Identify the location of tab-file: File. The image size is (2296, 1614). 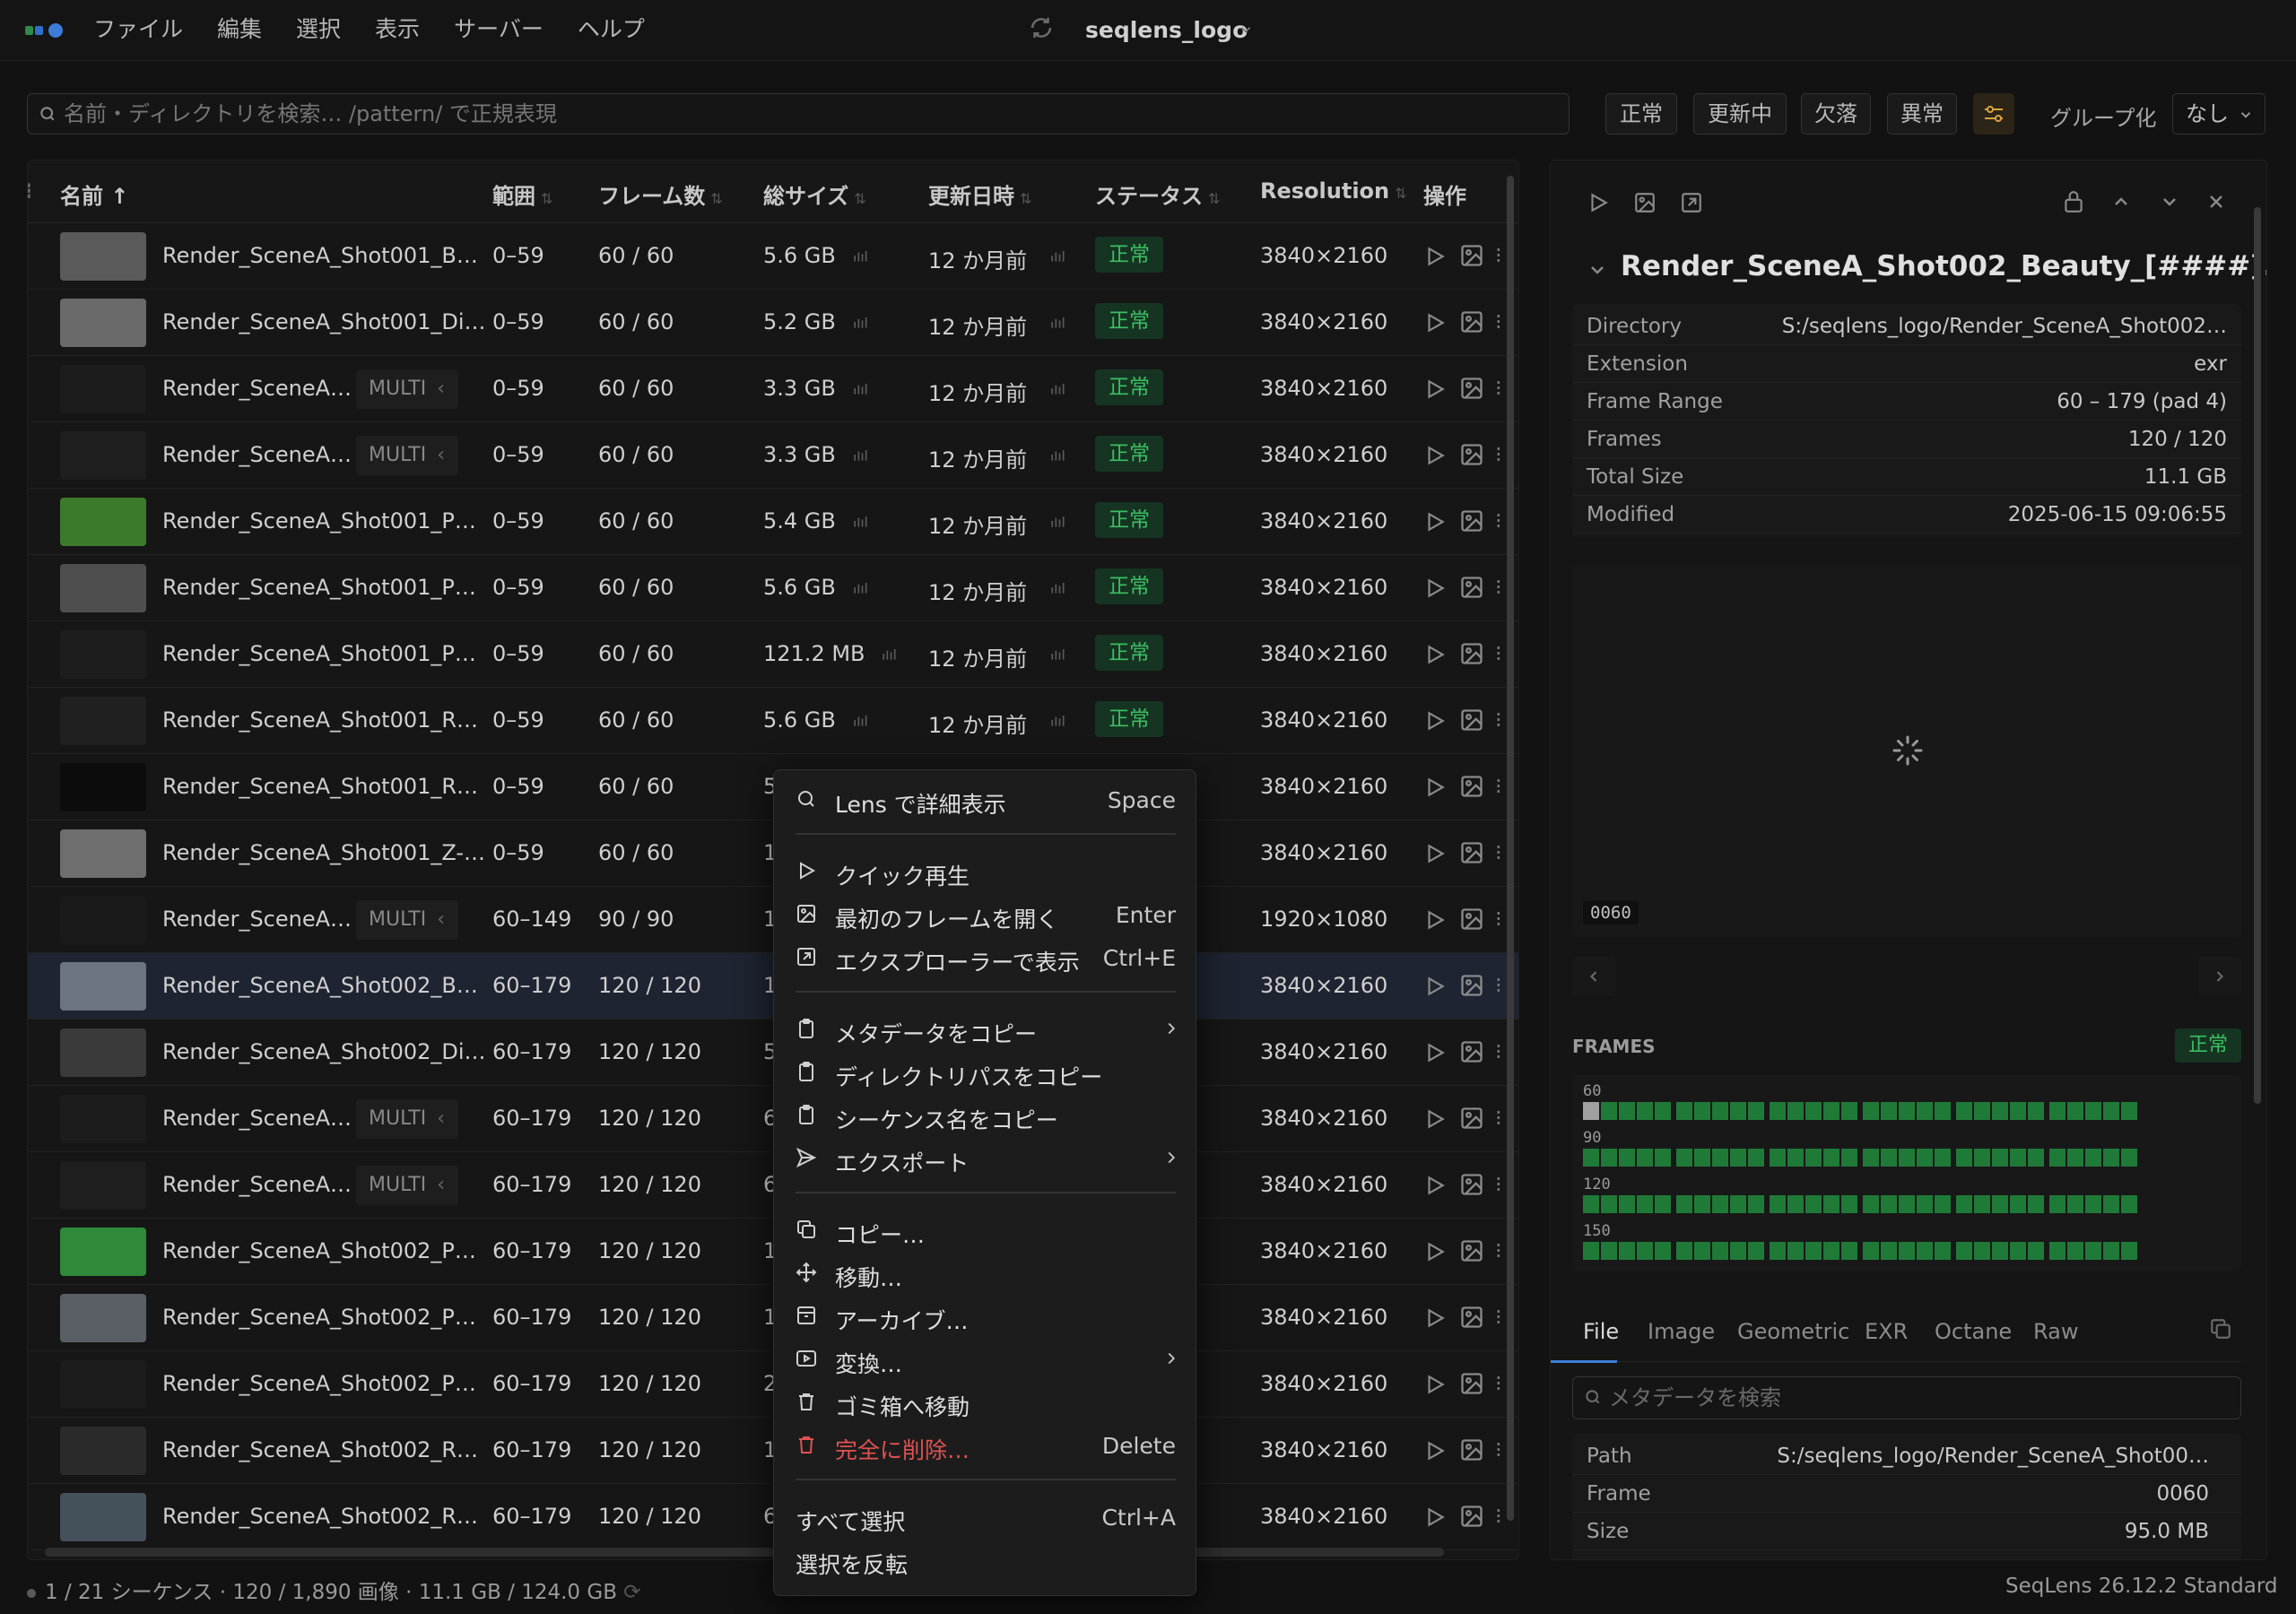
(1601, 1331).